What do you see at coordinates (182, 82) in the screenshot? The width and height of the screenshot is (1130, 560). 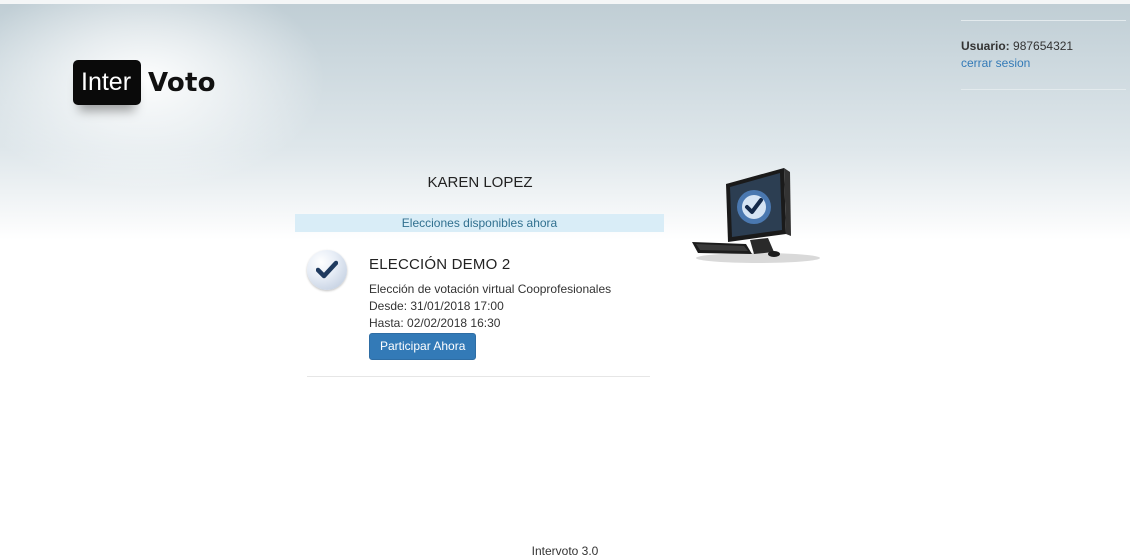 I see `logo-voto: Voto` at bounding box center [182, 82].